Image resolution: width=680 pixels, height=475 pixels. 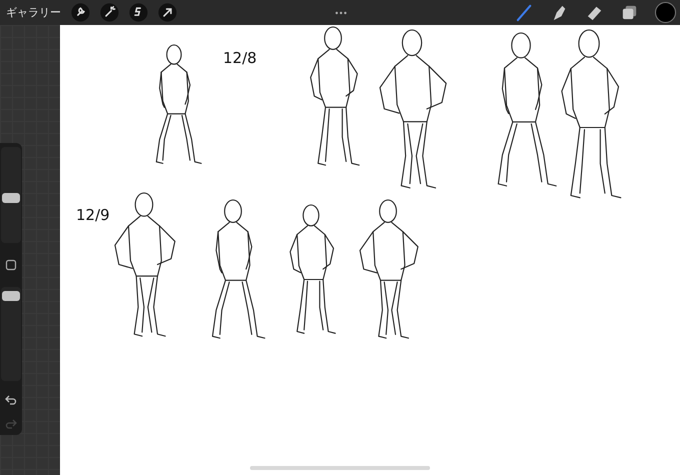 I want to click on brush-icon, so click(x=524, y=12).